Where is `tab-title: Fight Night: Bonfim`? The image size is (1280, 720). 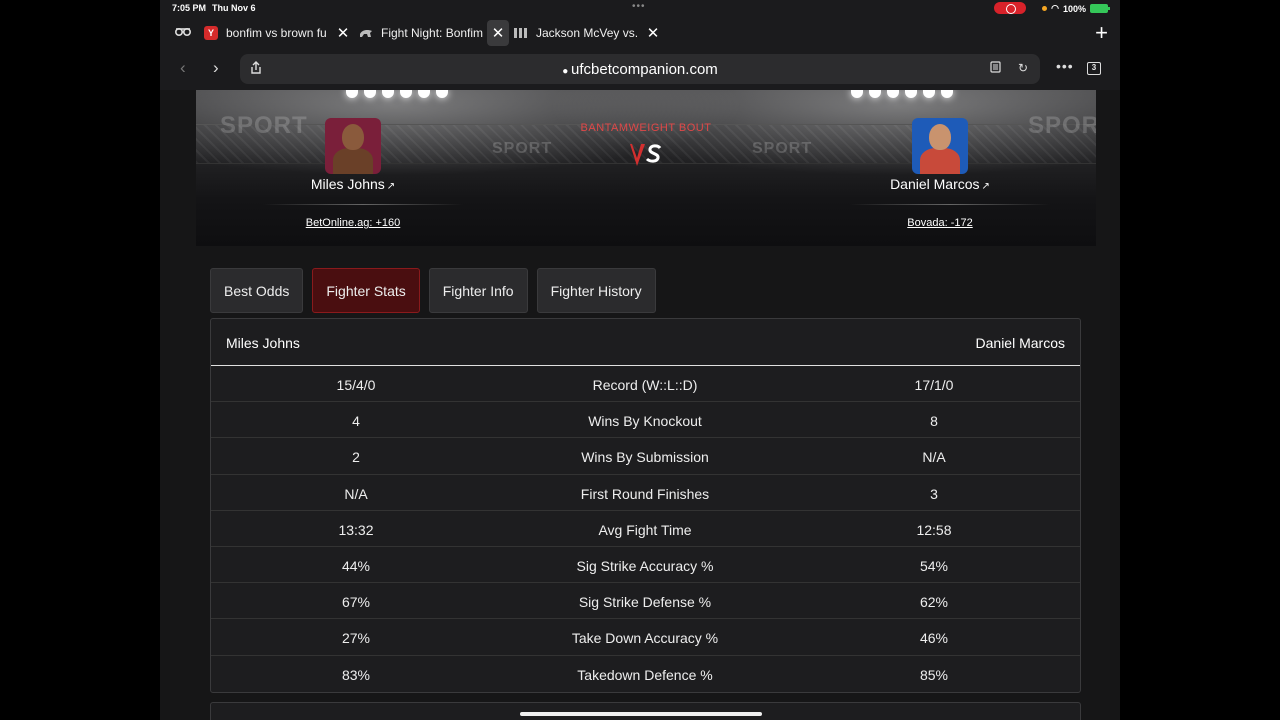
tab-title: Fight Night: Bonfim is located at coordinates (432, 33).